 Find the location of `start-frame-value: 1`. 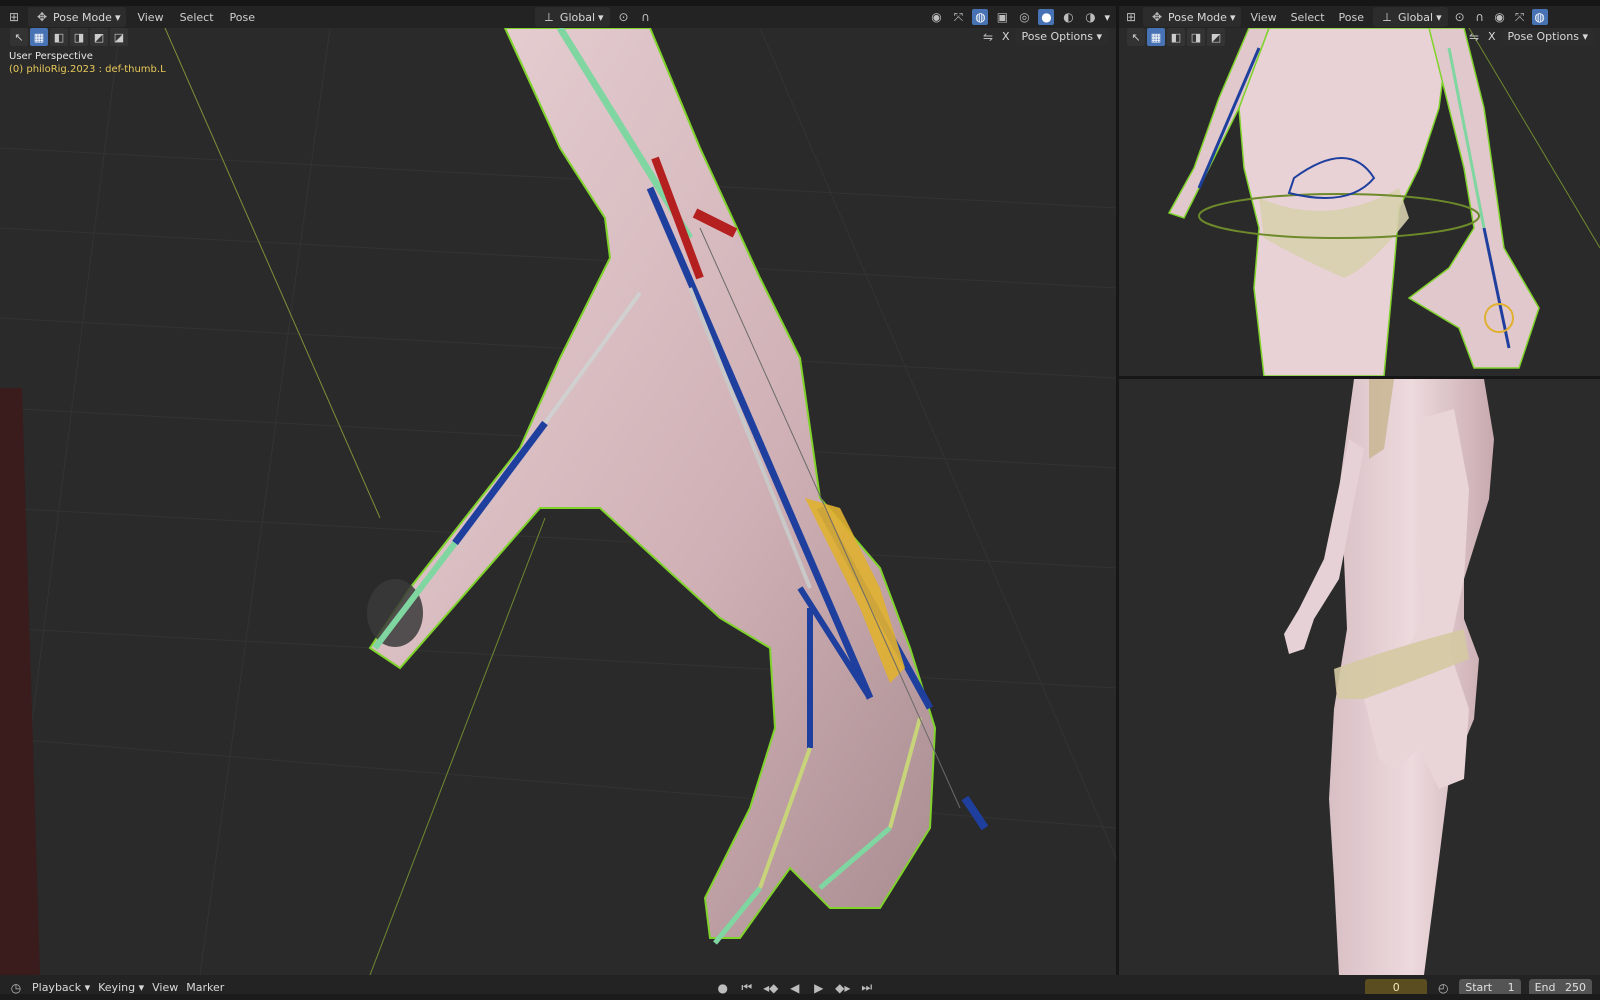

start-frame-value: 1 is located at coordinates (1511, 987).